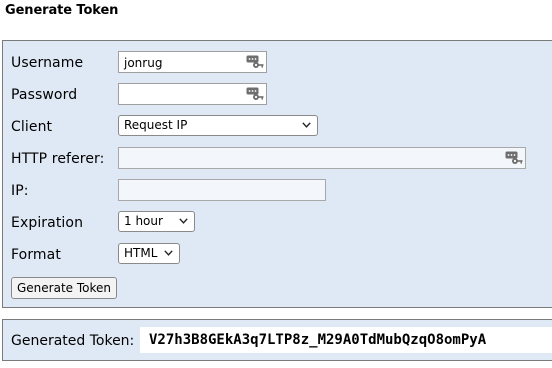 The height and width of the screenshot is (368, 552). I want to click on ip-row: IP:, so click(281, 191).